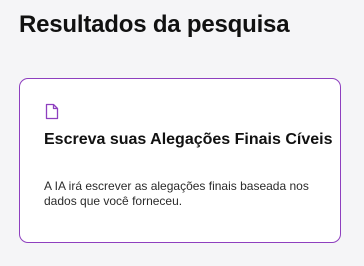 Image resolution: width=364 pixels, height=266 pixels. What do you see at coordinates (154, 24) in the screenshot?
I see `page-title: Resultados da pesquisa` at bounding box center [154, 24].